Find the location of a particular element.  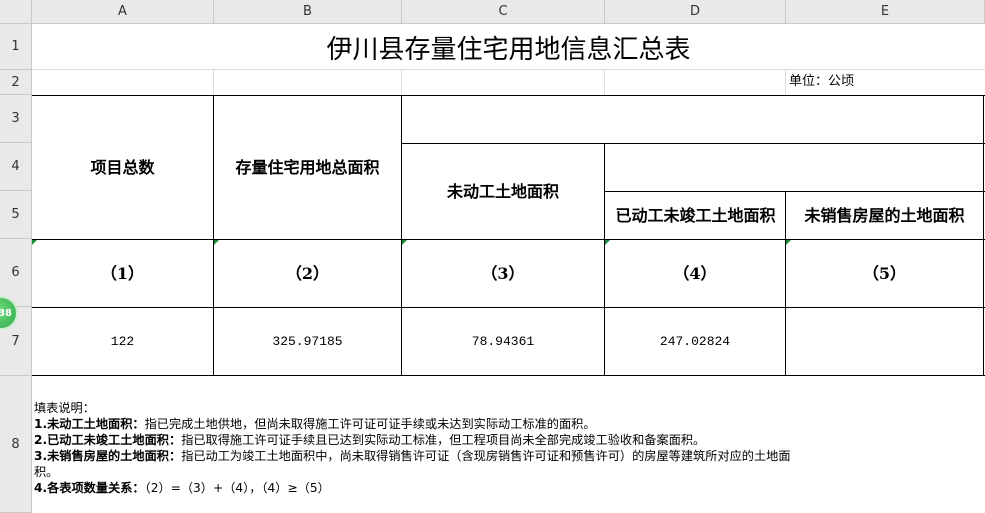

note-3-term: 3.未销售房屋的土地面积： is located at coordinates (108, 456).